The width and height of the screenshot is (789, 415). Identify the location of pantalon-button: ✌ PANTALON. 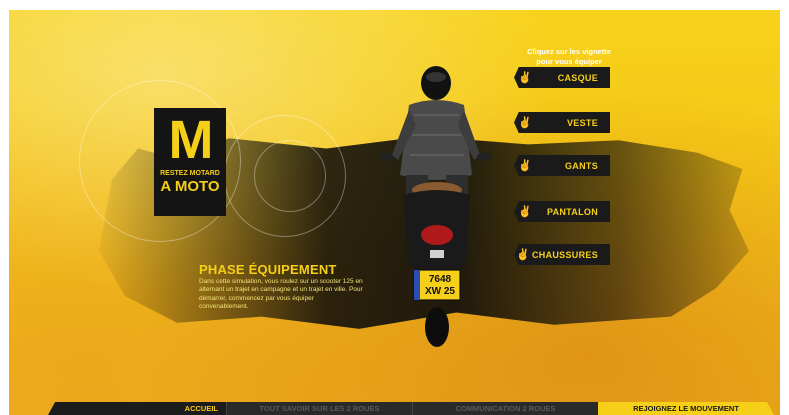
(562, 211).